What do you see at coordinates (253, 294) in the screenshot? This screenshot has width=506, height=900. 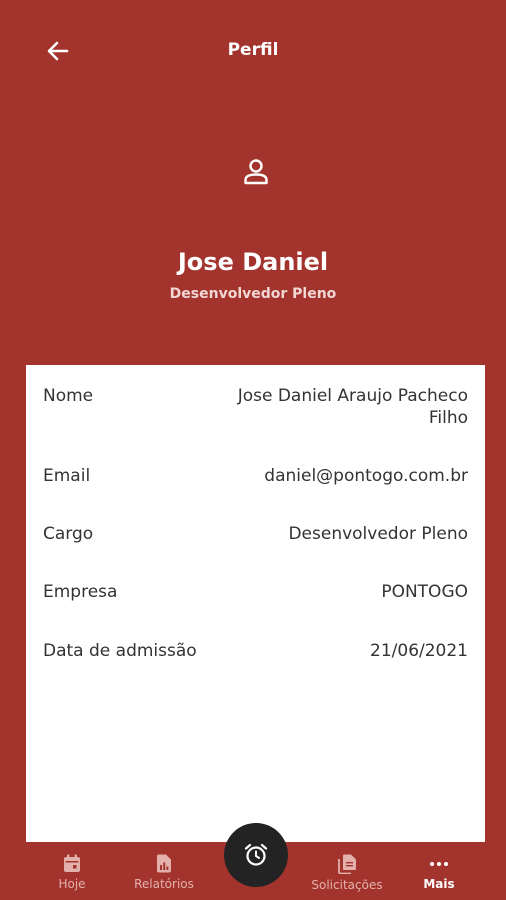 I see `profile-role: Desenvolvedor Pleno` at bounding box center [253, 294].